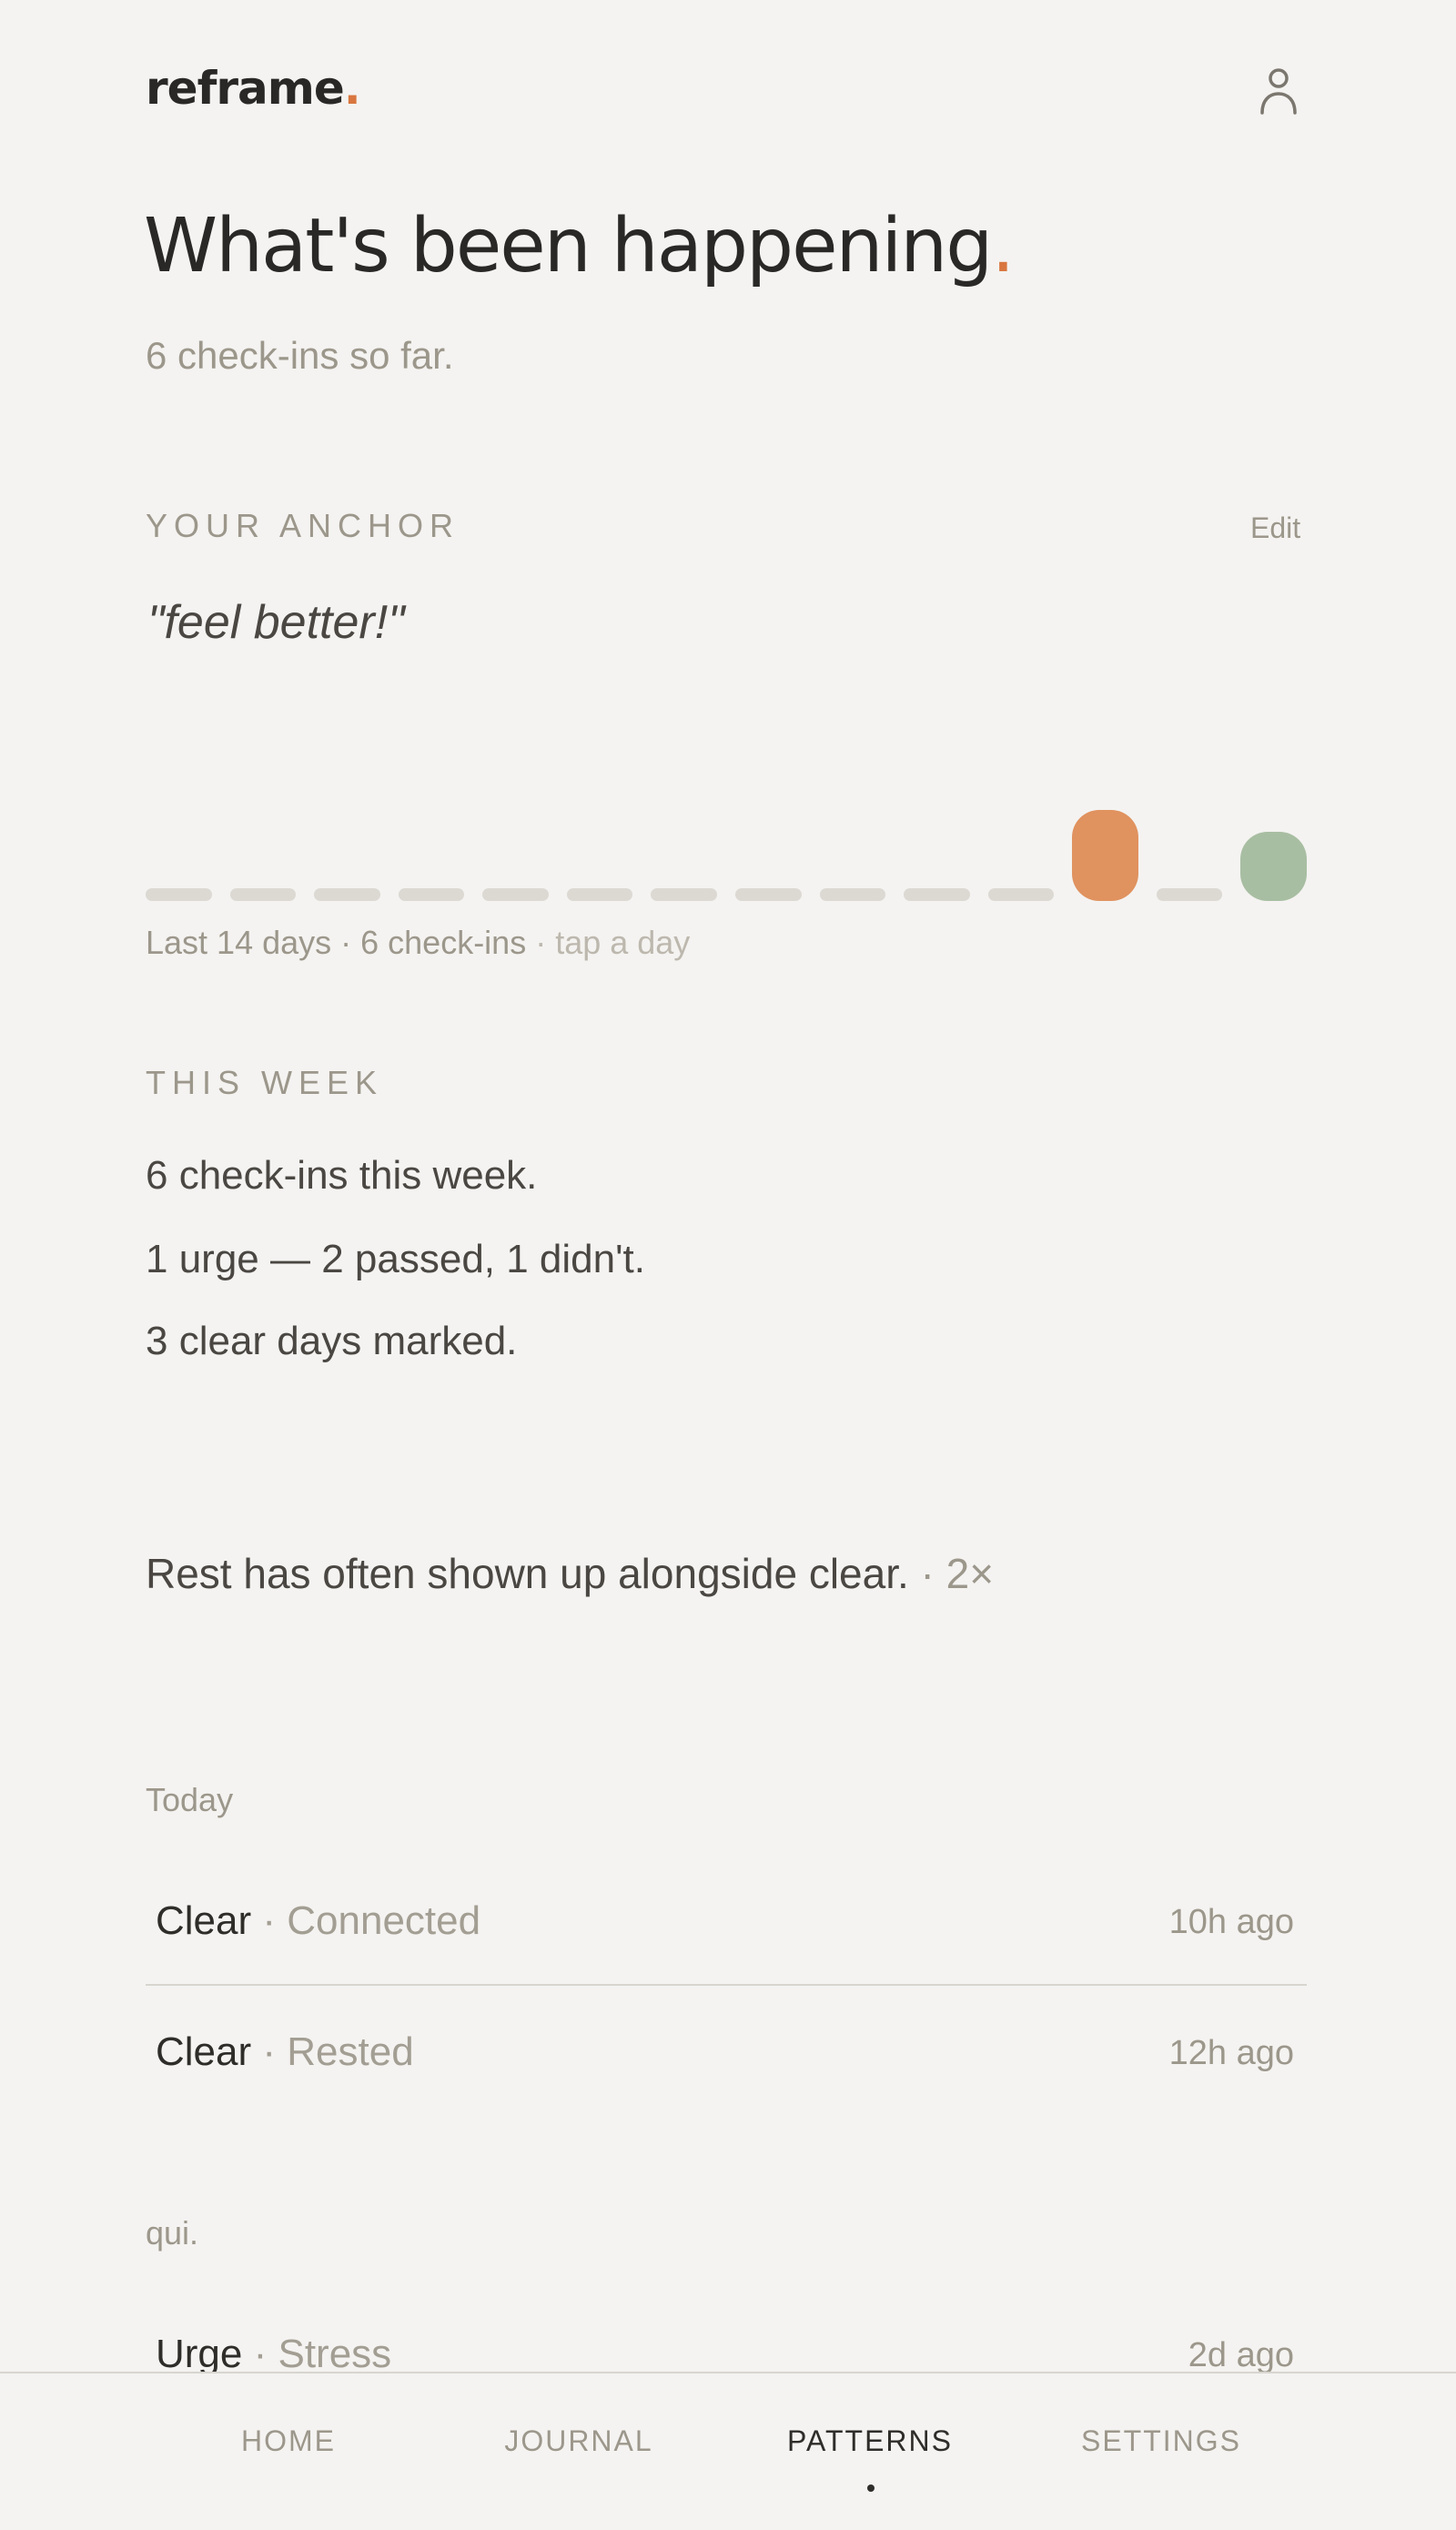 The height and width of the screenshot is (2530, 1456). Describe the element at coordinates (580, 246) in the screenshot. I see `page-title: What's been happening.` at that location.